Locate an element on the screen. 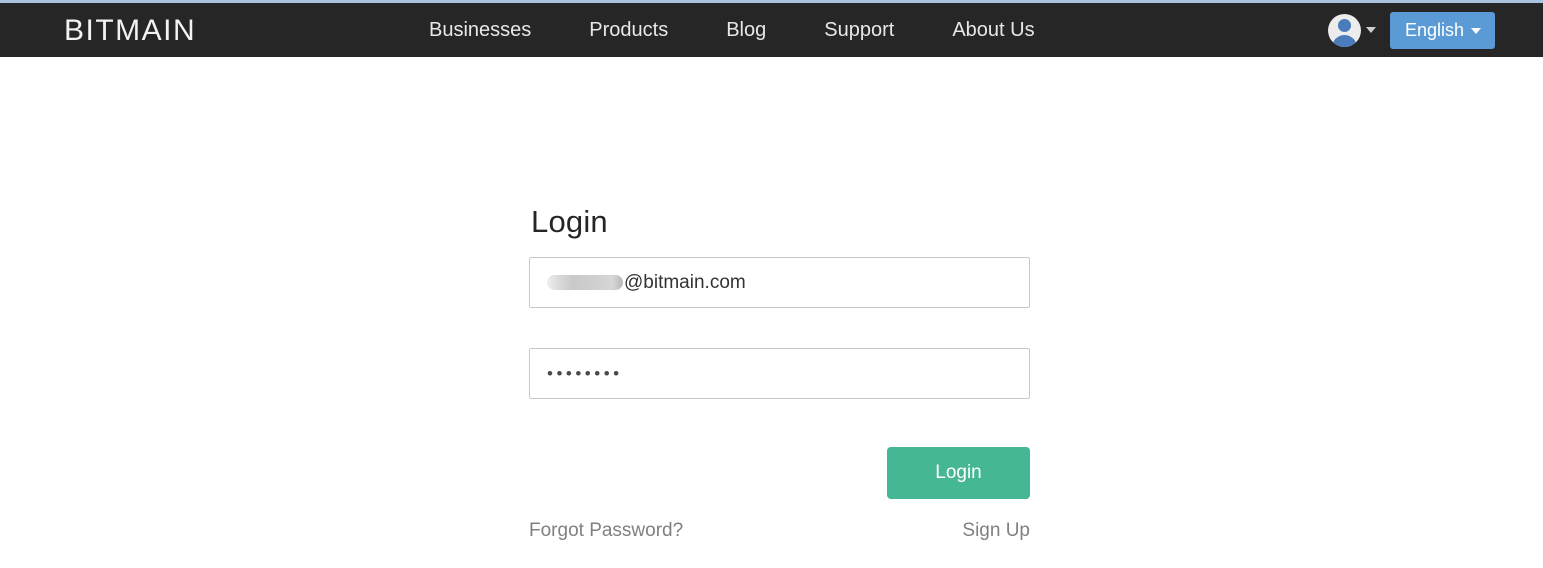  sign-up-link: Sign Up is located at coordinates (996, 531).